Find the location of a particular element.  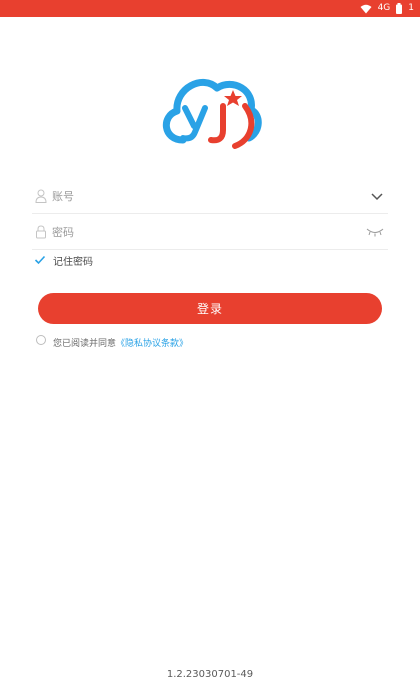

star-icon is located at coordinates (233, 98).